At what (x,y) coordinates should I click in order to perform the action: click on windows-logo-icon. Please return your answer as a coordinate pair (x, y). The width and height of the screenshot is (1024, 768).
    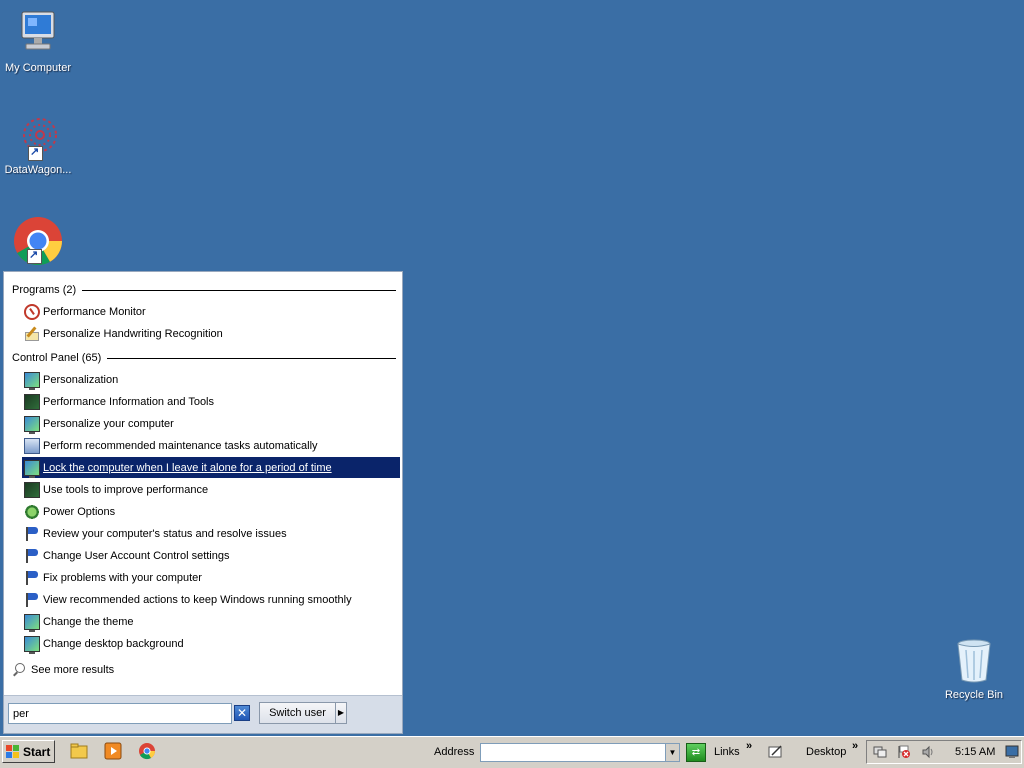
    Looking at the image, I should click on (13, 751).